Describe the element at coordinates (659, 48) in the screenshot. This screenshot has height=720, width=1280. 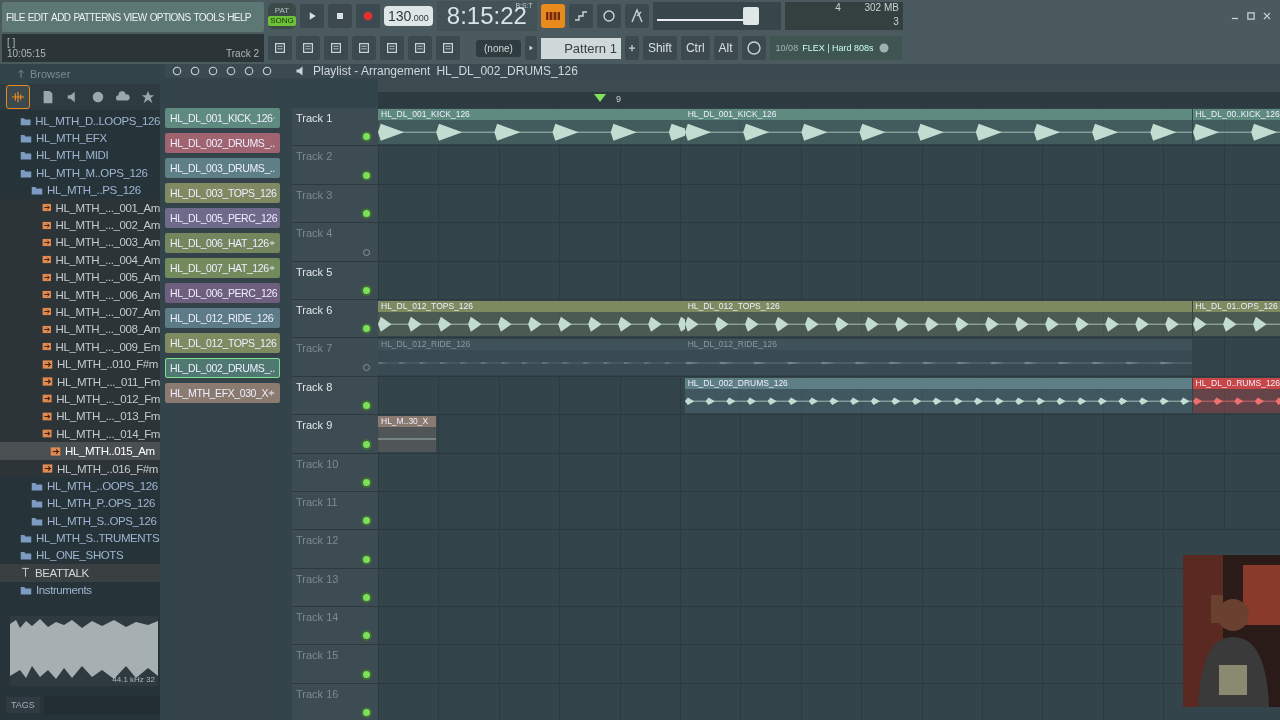
I see `modifier-key-button: Shift` at that location.